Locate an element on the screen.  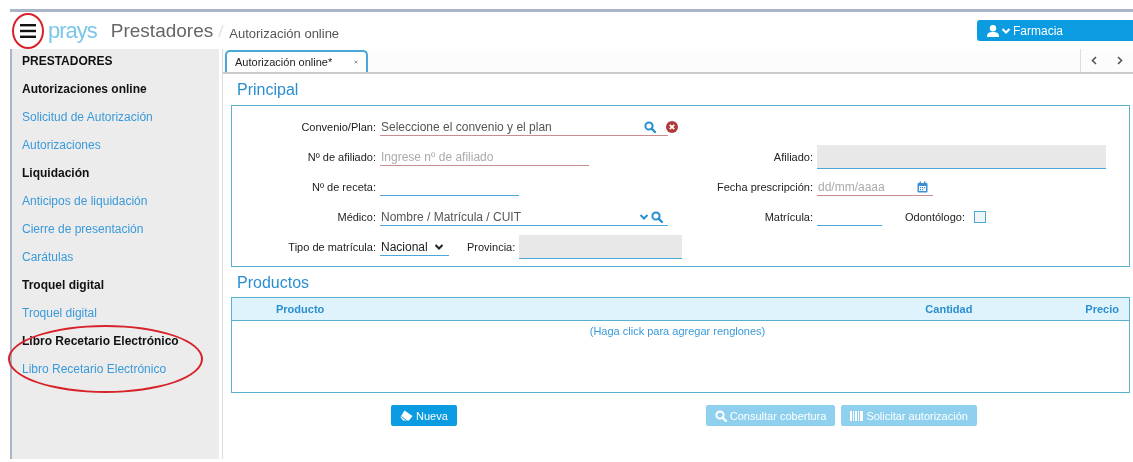
tab: Autorización online* is located at coordinates (296, 61).